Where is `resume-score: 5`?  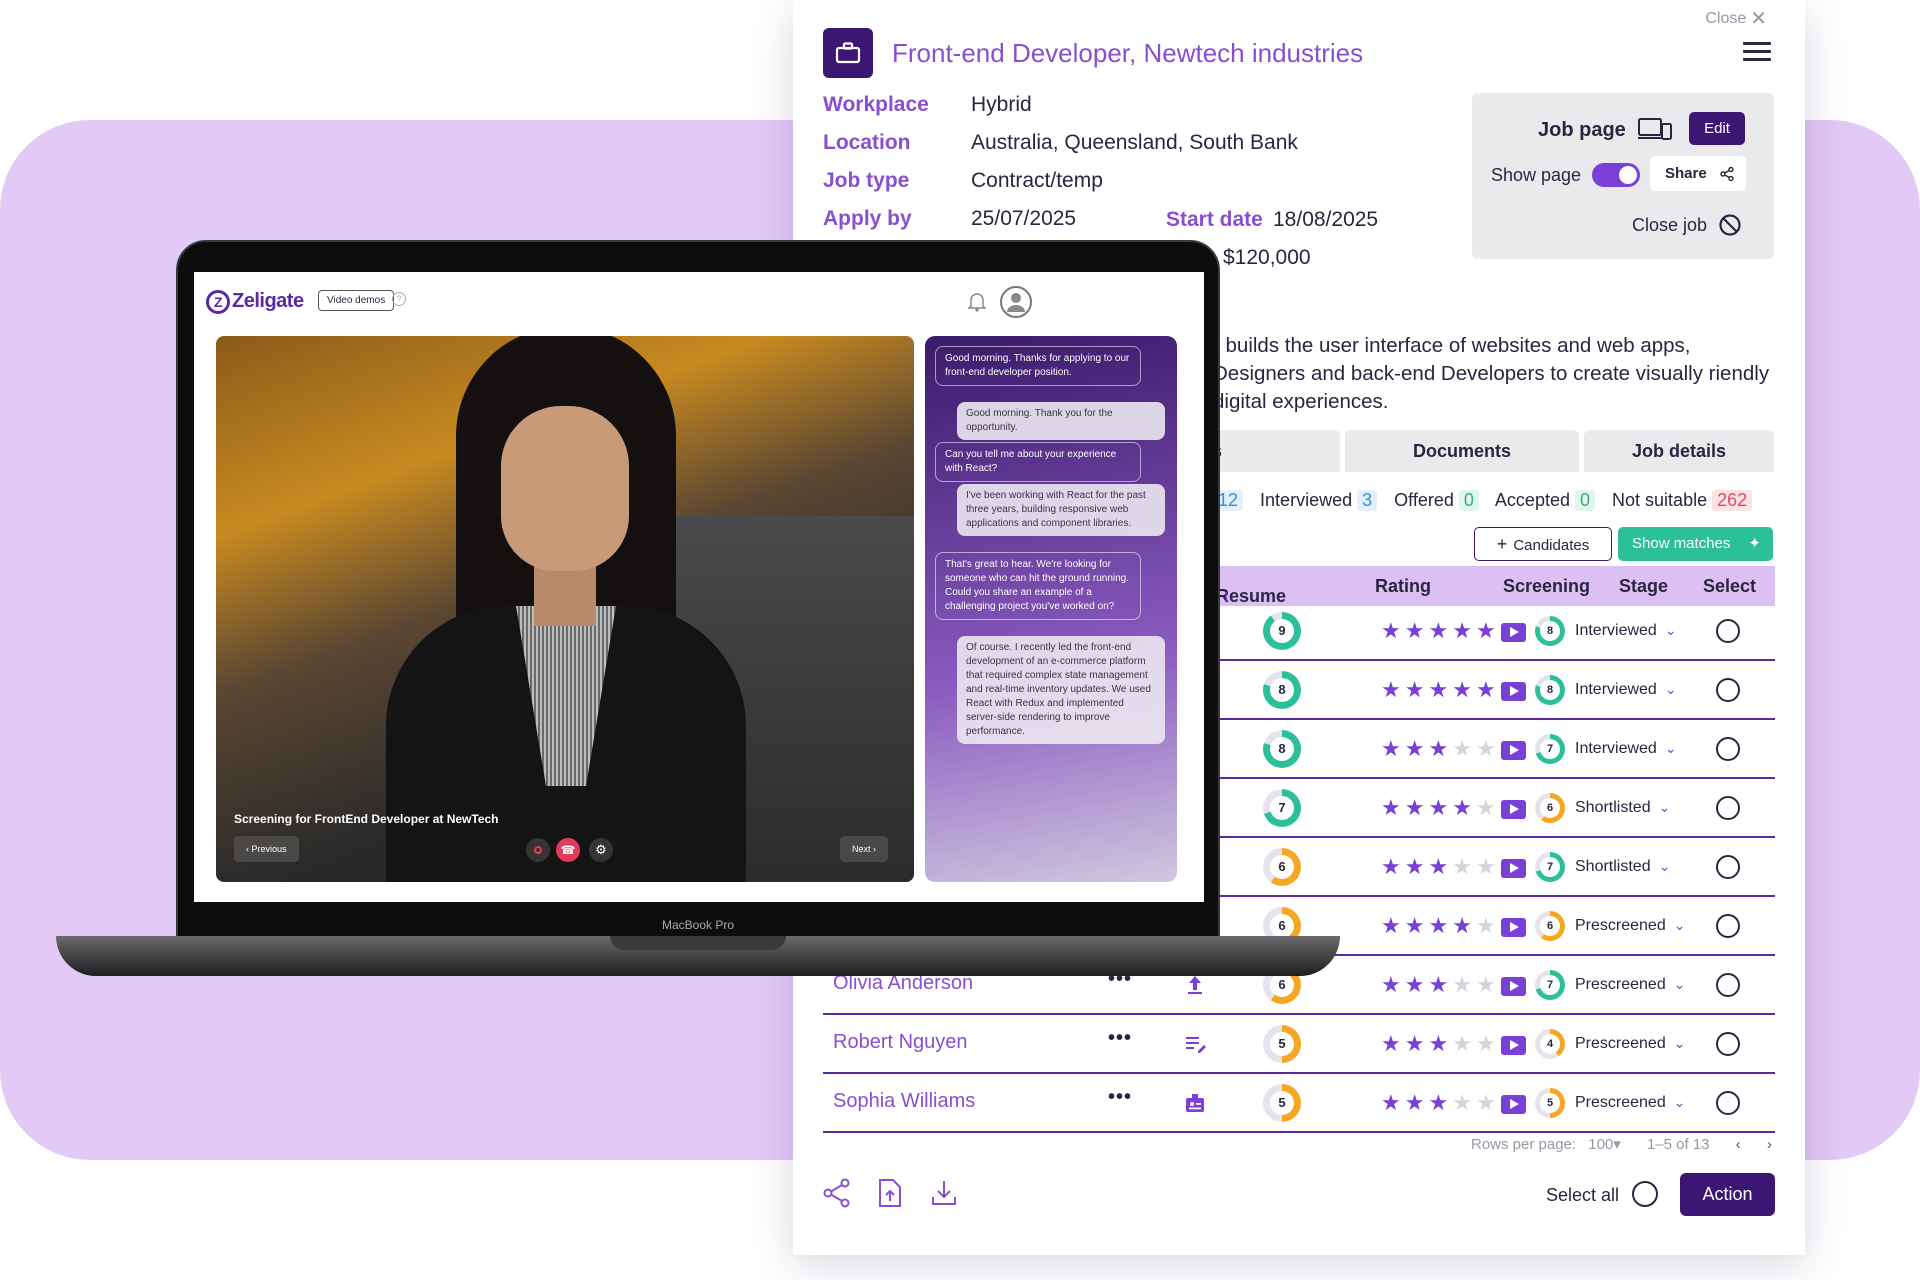 resume-score: 5 is located at coordinates (1282, 1044).